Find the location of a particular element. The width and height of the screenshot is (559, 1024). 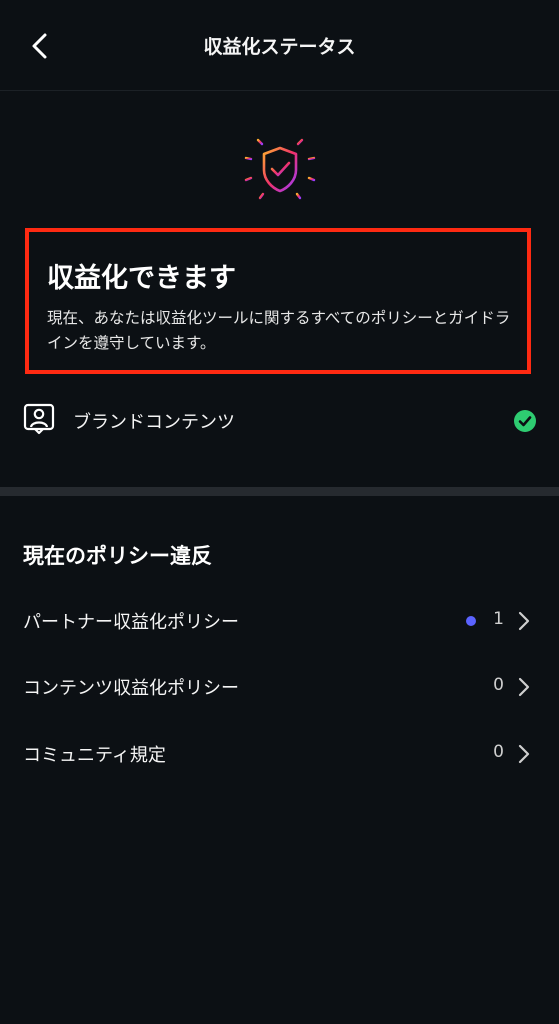

policy-row-content: コンテンツ収益化ポリシー 0 is located at coordinates (279, 687).